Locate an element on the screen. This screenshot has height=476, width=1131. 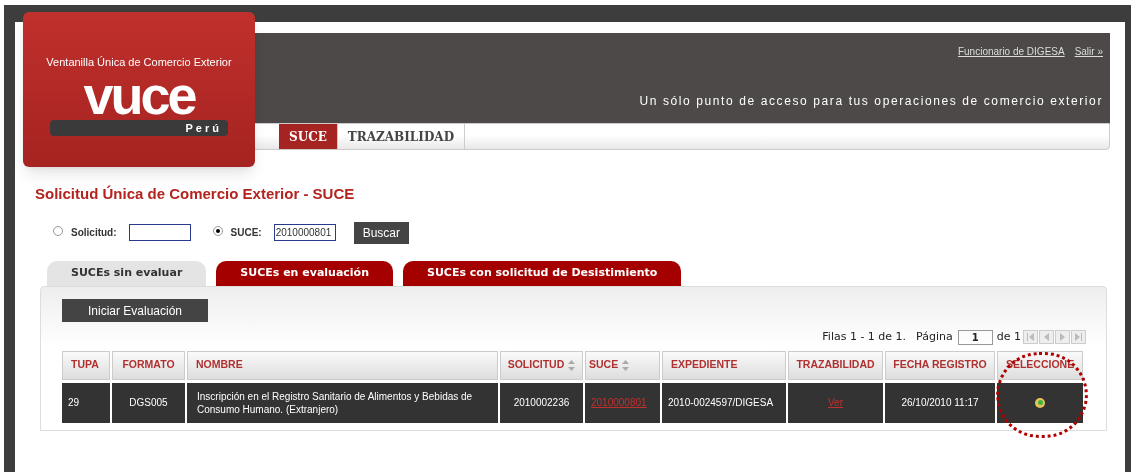
column-header: TRAZABILIDAD is located at coordinates (835, 365).